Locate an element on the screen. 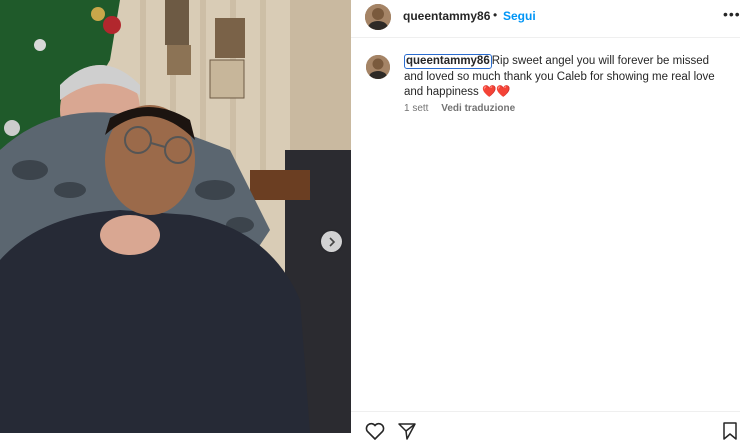  avatar is located at coordinates (378, 17).